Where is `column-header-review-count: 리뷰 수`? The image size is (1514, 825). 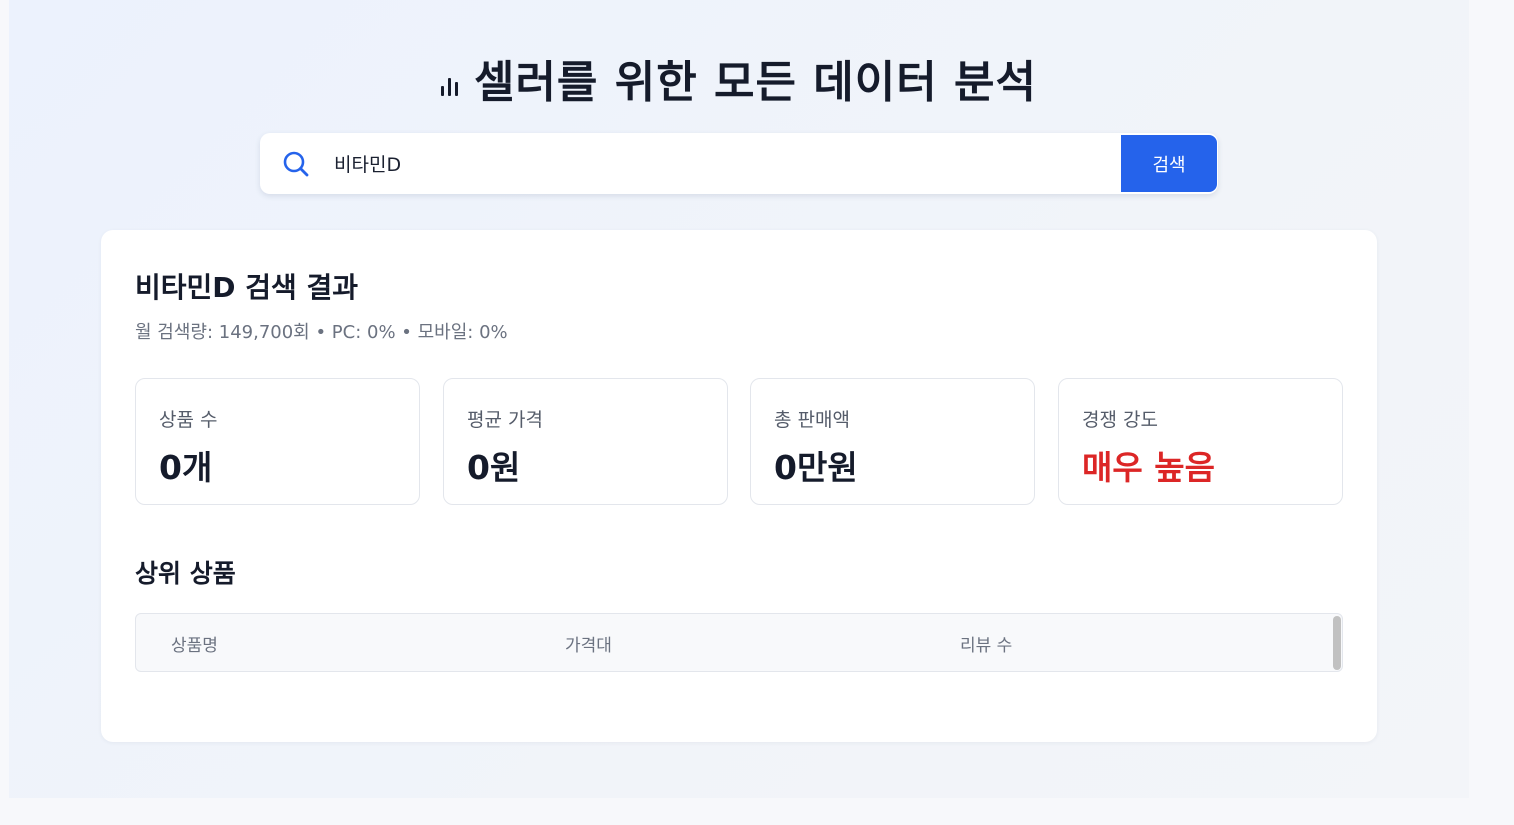
column-header-review-count: 리뷰 수 is located at coordinates (986, 643).